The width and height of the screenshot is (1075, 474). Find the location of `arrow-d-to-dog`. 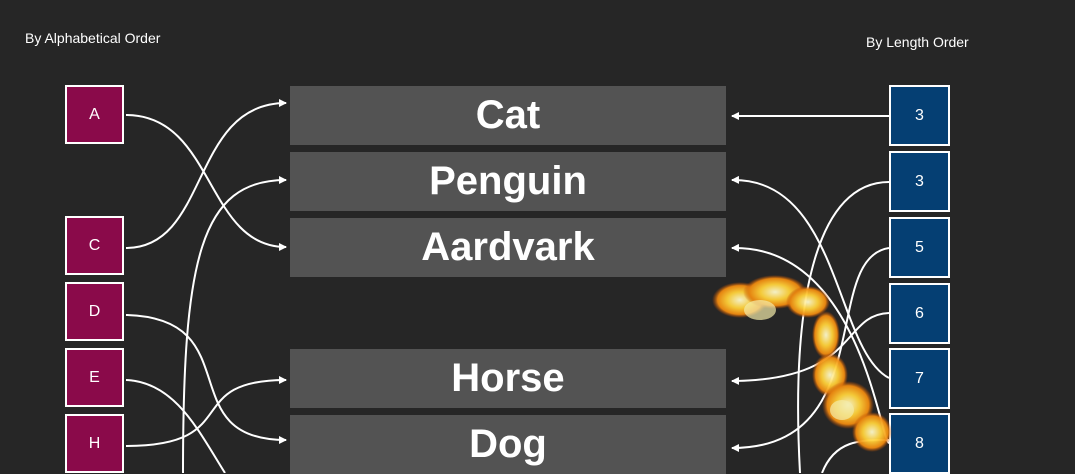

arrow-d-to-dog is located at coordinates (206, 379).